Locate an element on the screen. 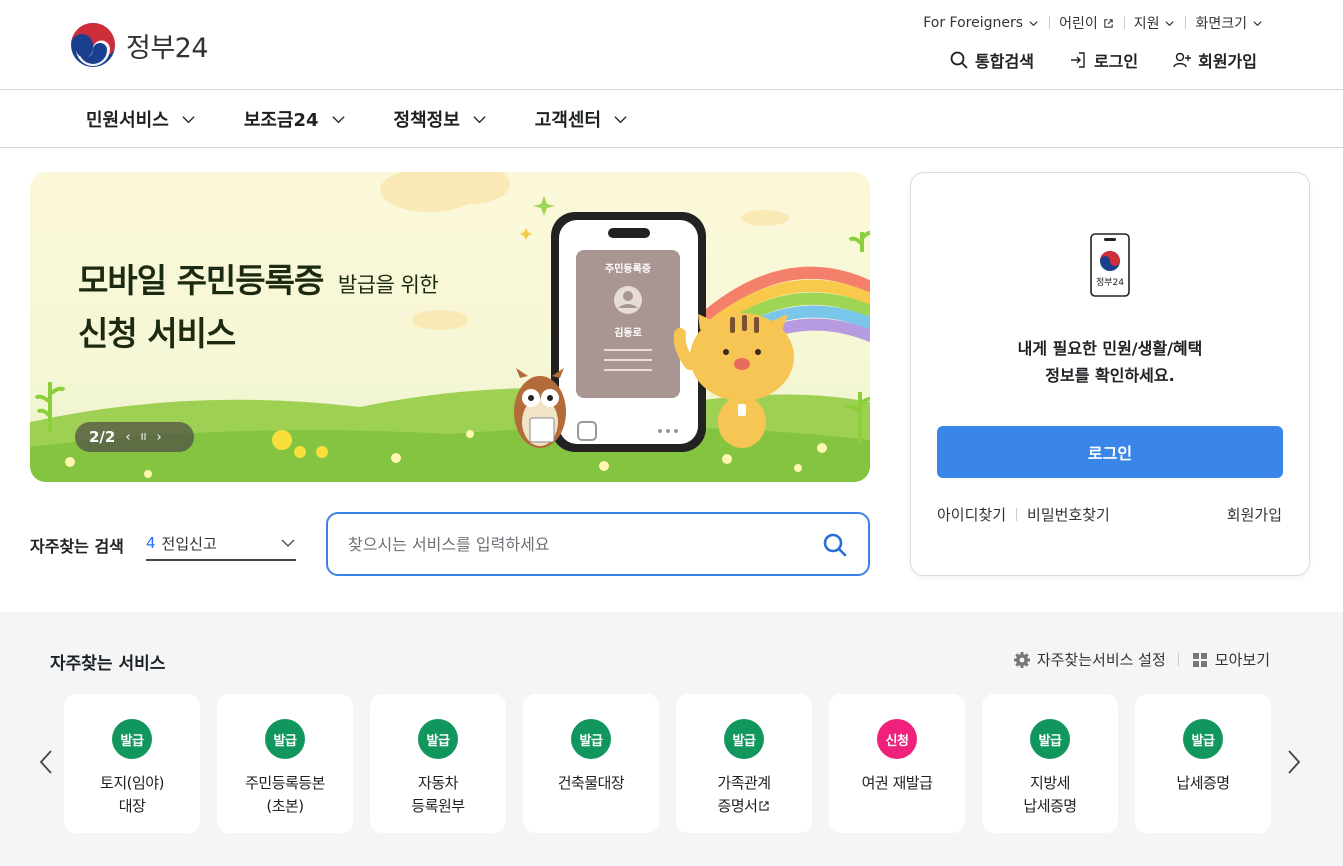 Image resolution: width=1343 pixels, height=866 pixels. find-id-link: 아이디찾기 is located at coordinates (971, 514).